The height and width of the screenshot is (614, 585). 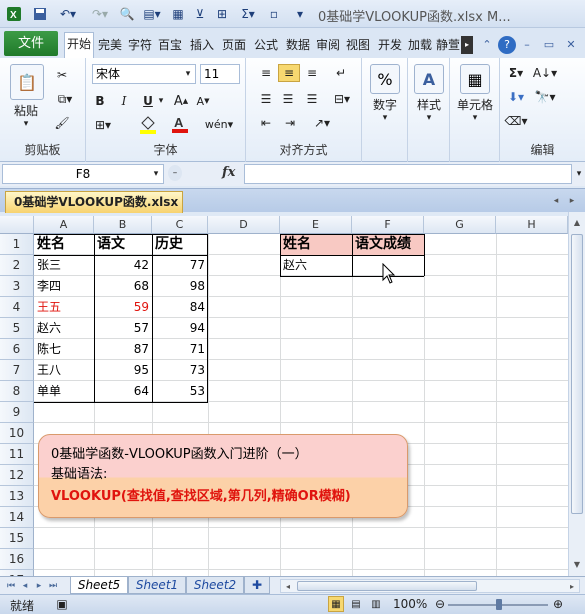 What do you see at coordinates (53, 586) in the screenshot?
I see `last-sheet-icon: ⏭` at bounding box center [53, 586].